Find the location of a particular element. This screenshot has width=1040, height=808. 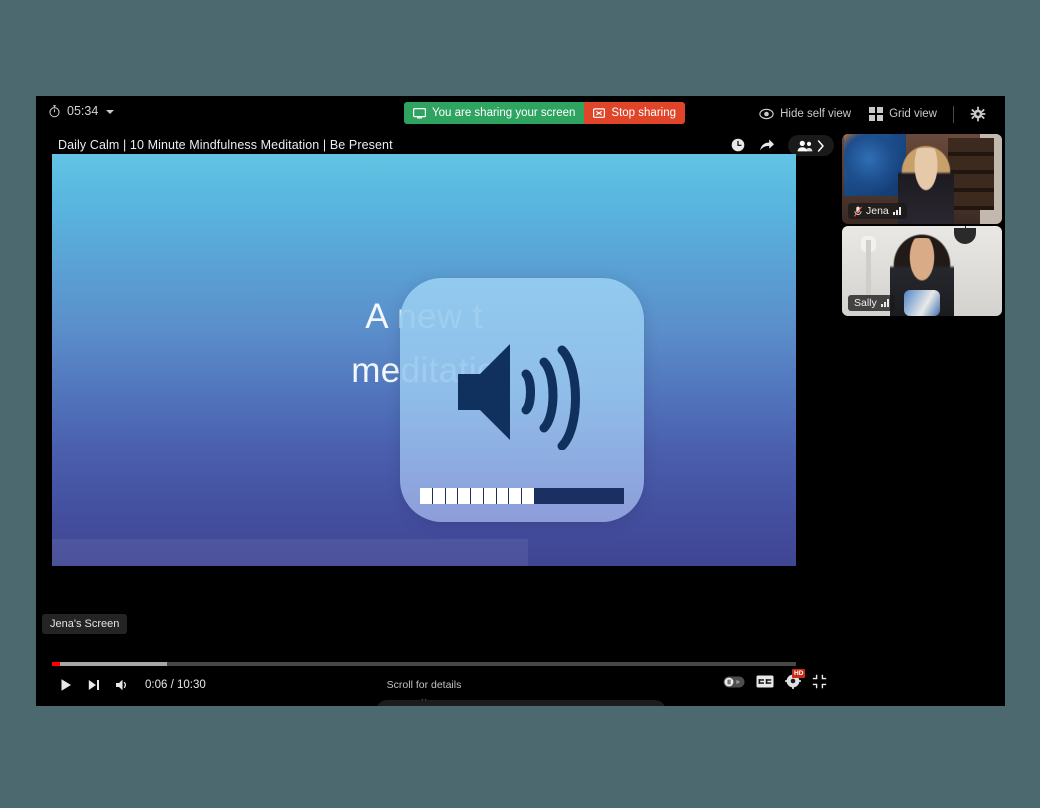

exit-fullscreen-icon is located at coordinates (819, 684).